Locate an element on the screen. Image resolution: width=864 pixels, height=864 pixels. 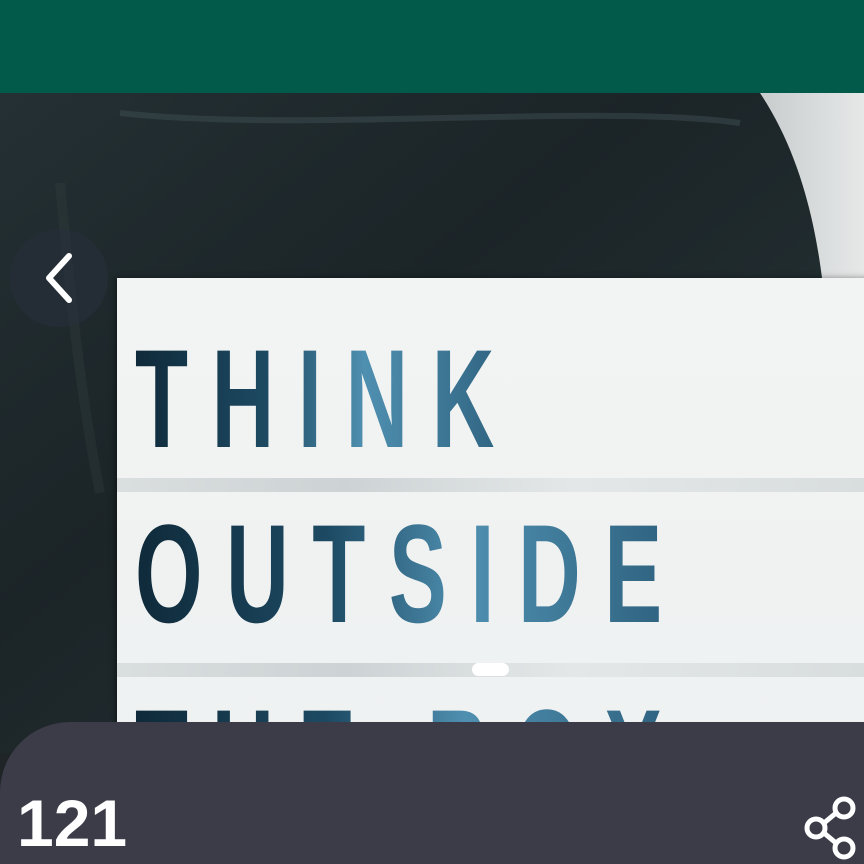
page-indicator is located at coordinates (490, 669).